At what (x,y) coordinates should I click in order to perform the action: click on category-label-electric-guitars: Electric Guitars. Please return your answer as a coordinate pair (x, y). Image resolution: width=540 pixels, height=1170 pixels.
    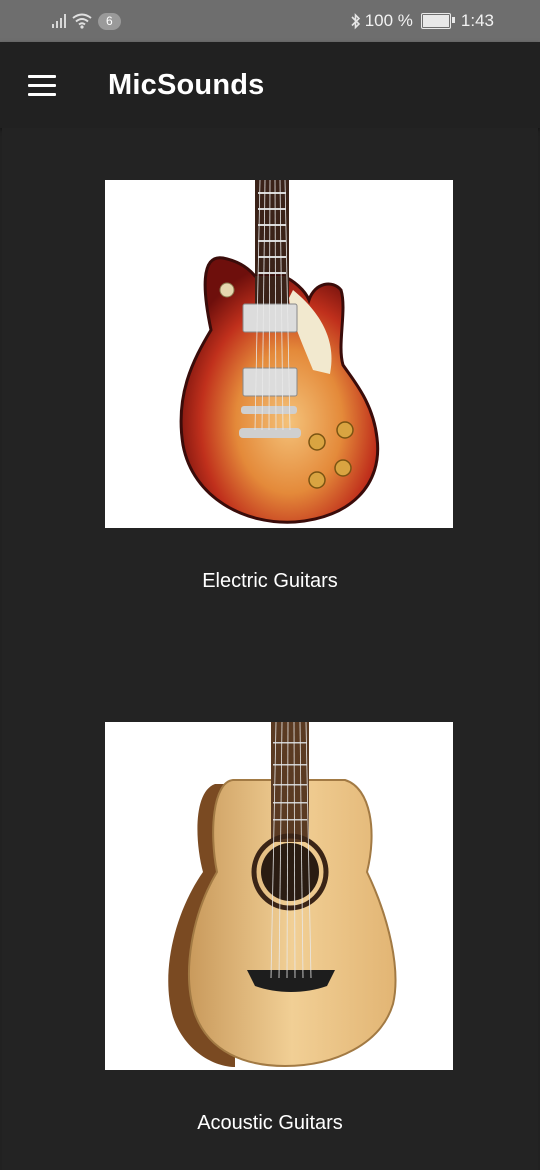
    Looking at the image, I should click on (270, 581).